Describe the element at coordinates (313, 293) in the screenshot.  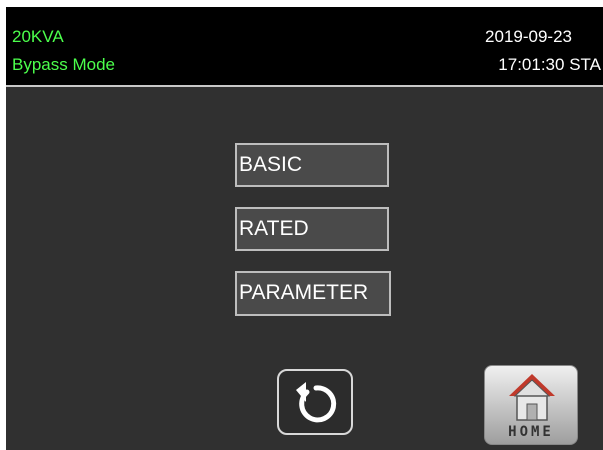
I see `parameter-button: PARAMETER` at that location.